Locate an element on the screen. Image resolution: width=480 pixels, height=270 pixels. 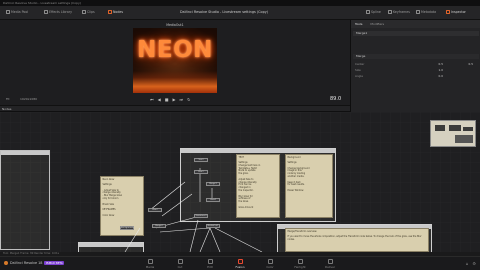
node-editor-label: Nodes is located at coordinates (7, 108).